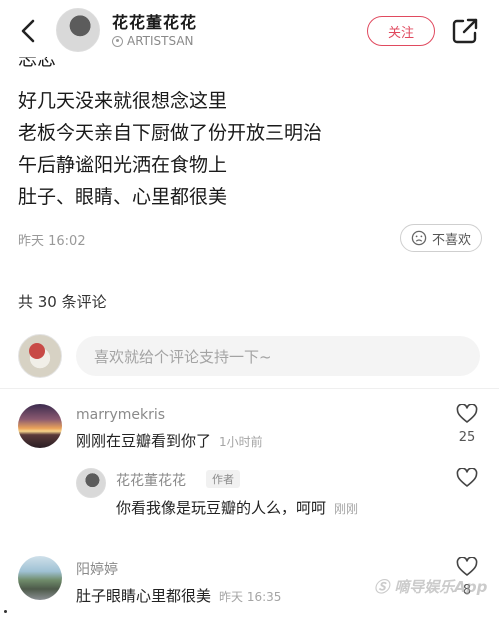 This screenshot has width=499, height=621. I want to click on top-bar: 花花董花花 ARTISTSAN 关注, so click(249, 31).